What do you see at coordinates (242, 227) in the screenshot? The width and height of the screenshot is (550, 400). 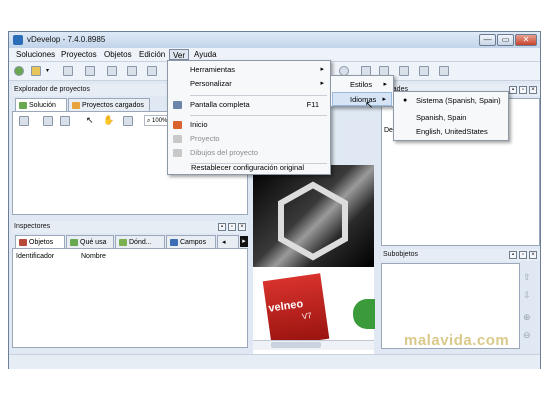 I see `panel-close-icon: ×` at bounding box center [242, 227].